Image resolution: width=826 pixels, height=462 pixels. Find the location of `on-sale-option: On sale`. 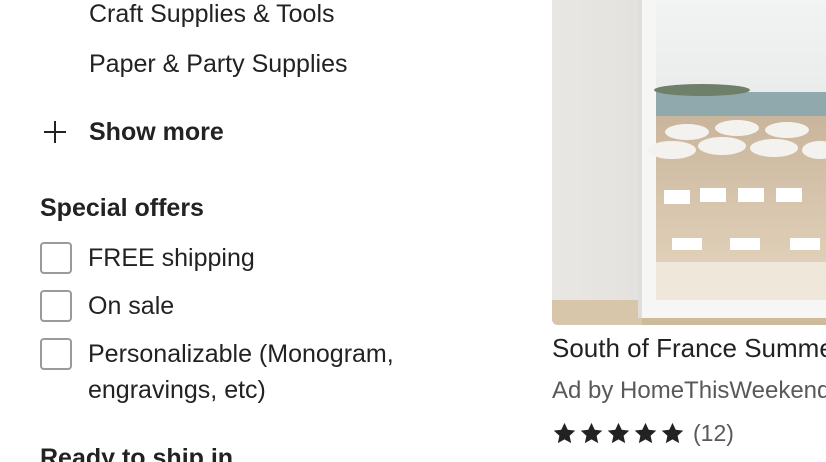

on-sale-option: On sale is located at coordinates (244, 307).